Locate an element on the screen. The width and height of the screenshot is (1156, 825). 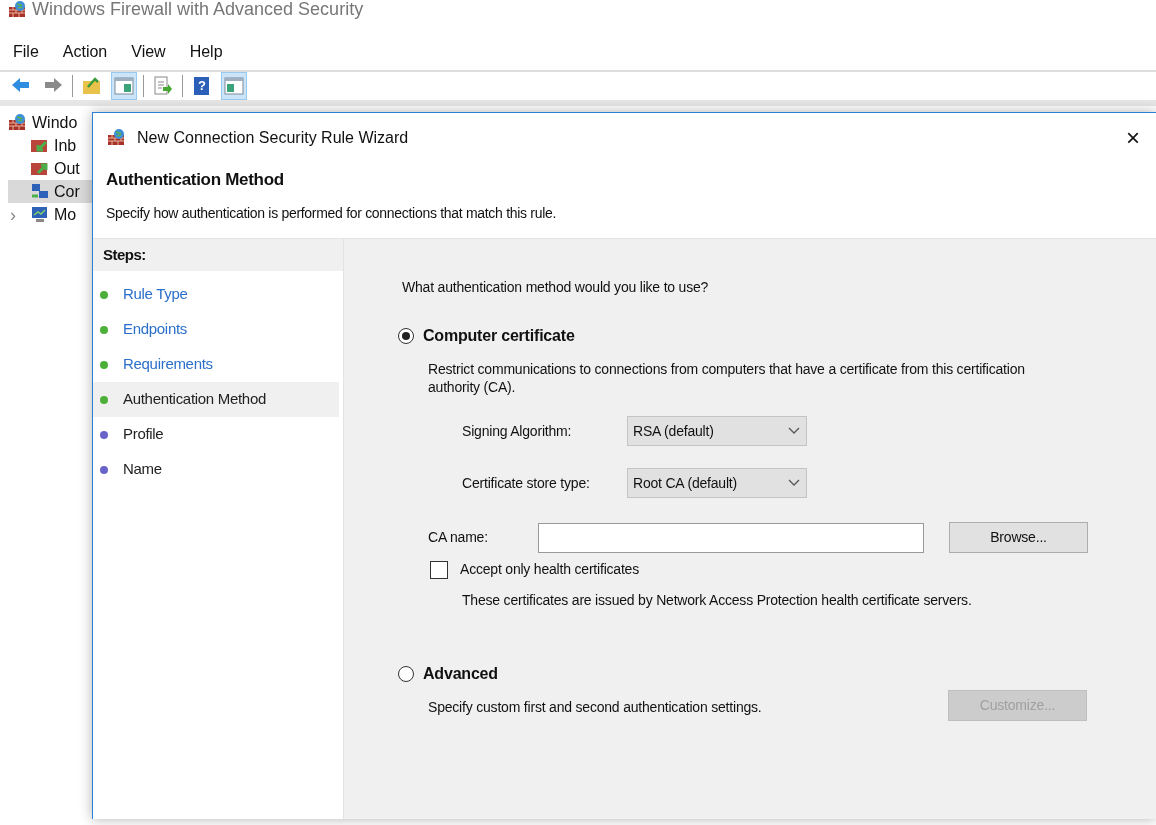
page-subtitle: Specify how authentication is performed for connections that match this rule. is located at coordinates (332, 213).